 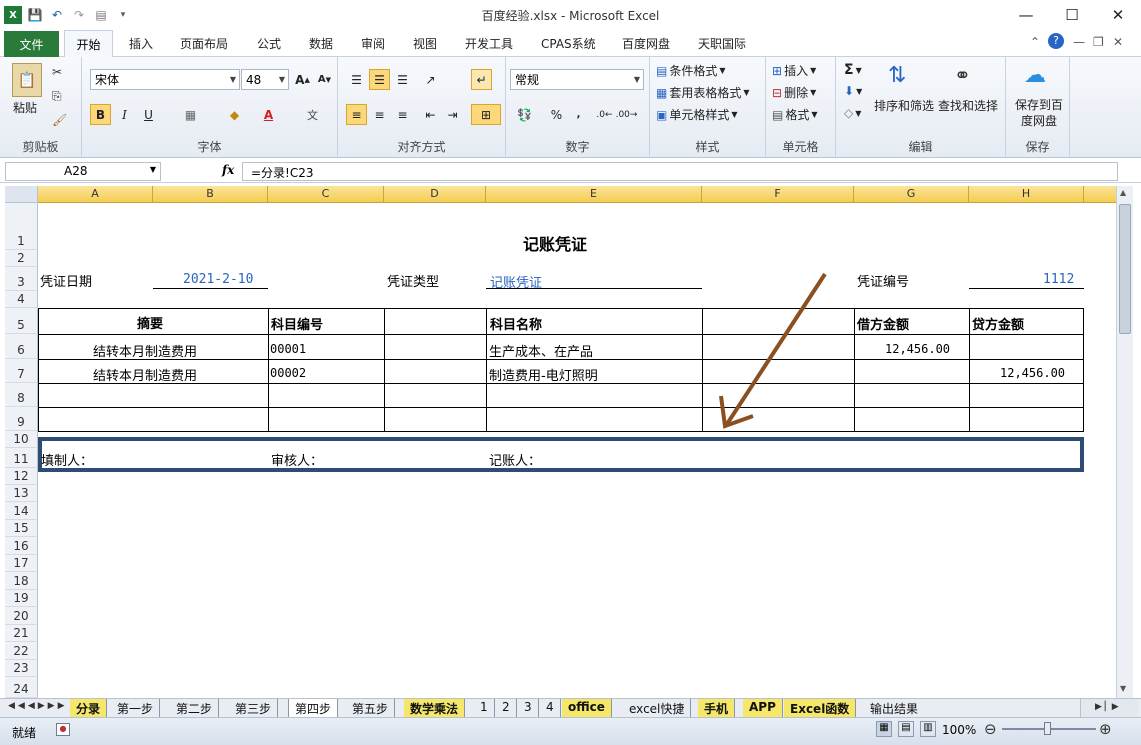 I want to click on tab-file: 文件, so click(x=31, y=44).